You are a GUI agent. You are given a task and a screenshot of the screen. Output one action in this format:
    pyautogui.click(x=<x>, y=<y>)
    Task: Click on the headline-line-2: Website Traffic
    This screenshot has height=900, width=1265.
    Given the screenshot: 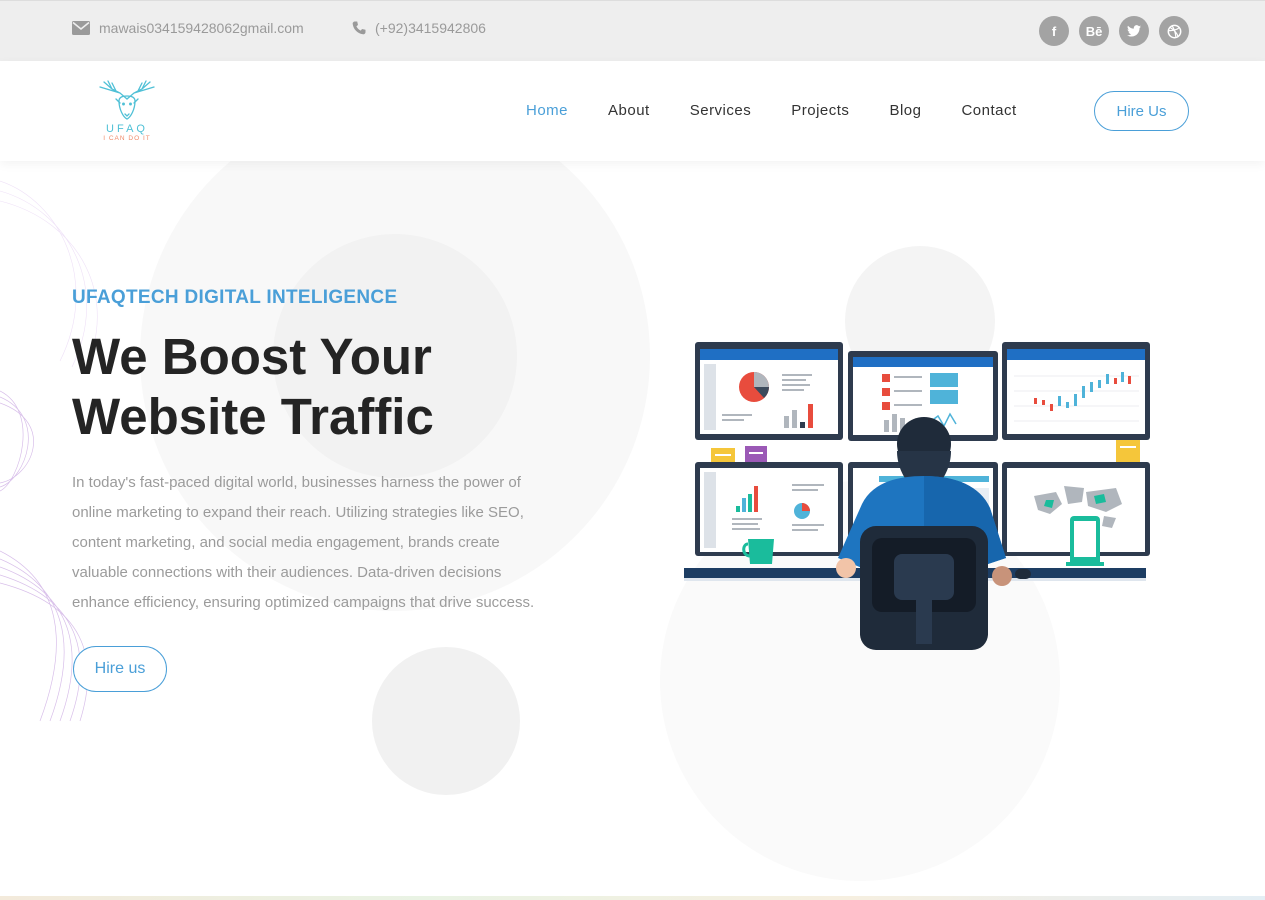 What is the action you would take?
    pyautogui.click(x=253, y=416)
    